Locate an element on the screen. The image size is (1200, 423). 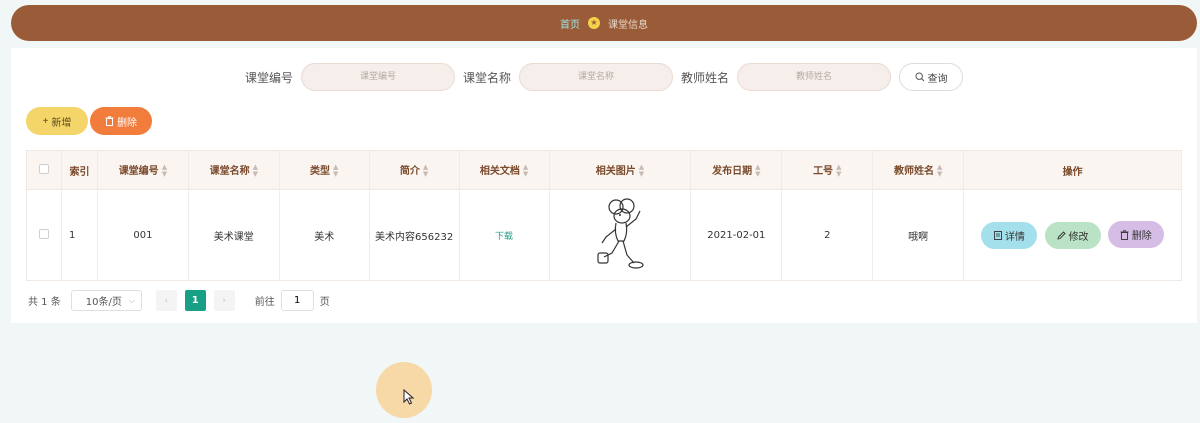
column-label: 课堂编号 is located at coordinates (138, 171).